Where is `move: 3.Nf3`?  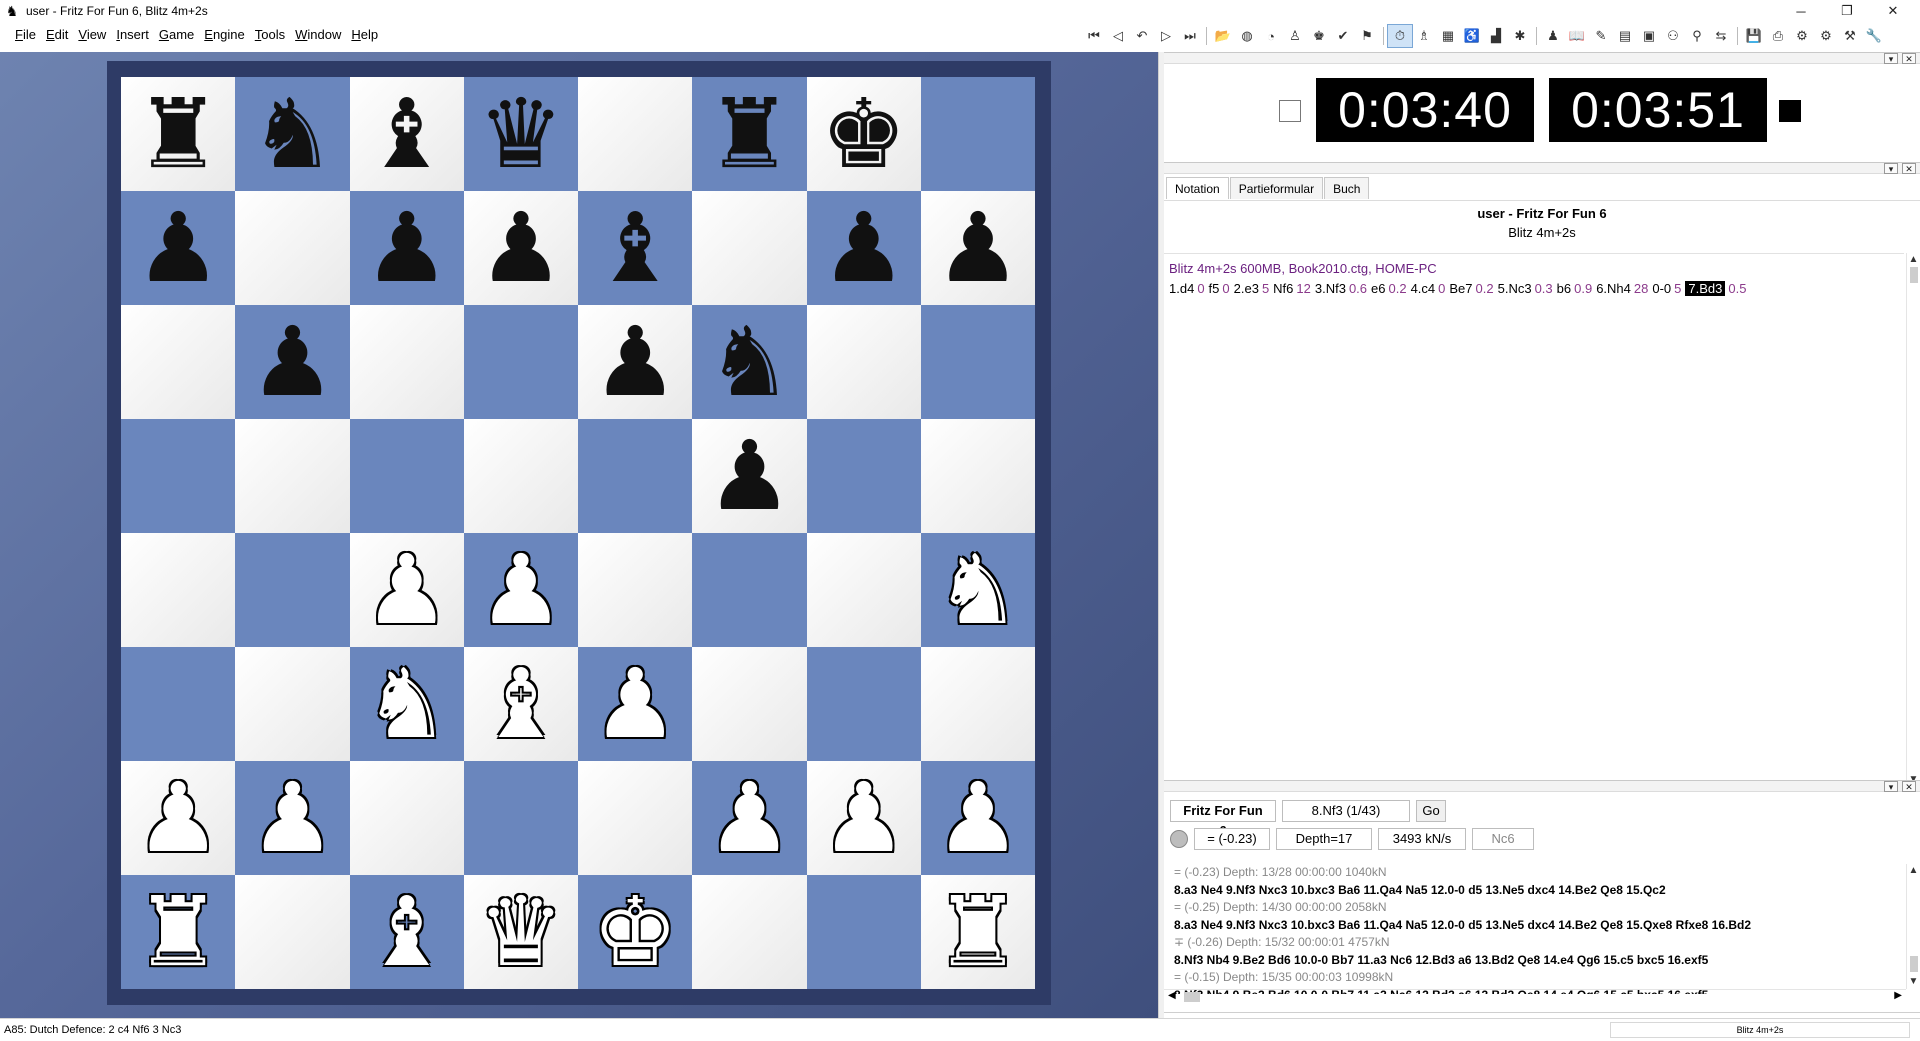
move: 3.Nf3 is located at coordinates (1330, 288).